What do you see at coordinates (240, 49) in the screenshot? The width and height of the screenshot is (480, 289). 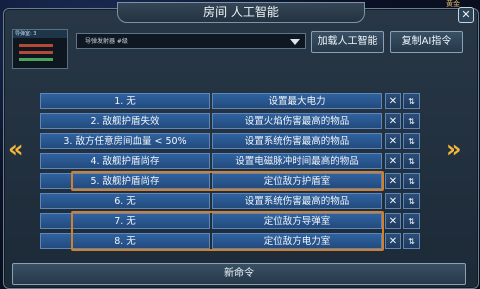 I see `toolbar: 导弹室: 3 导弹发射器 #级 加载人工智能 复制AI指令` at bounding box center [240, 49].